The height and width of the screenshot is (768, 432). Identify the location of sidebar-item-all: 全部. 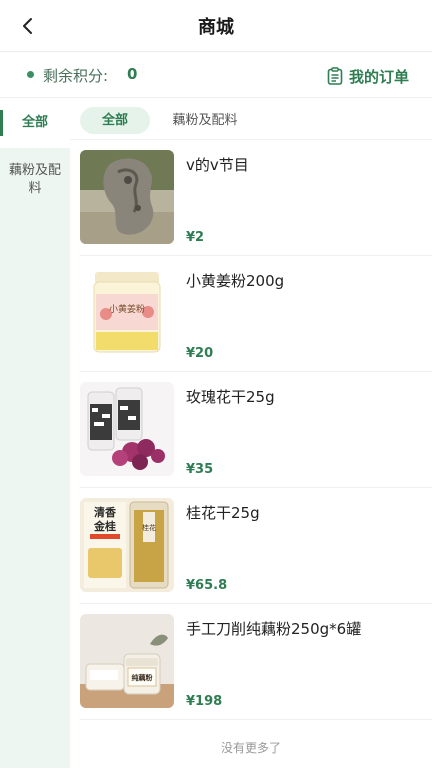
(35, 123).